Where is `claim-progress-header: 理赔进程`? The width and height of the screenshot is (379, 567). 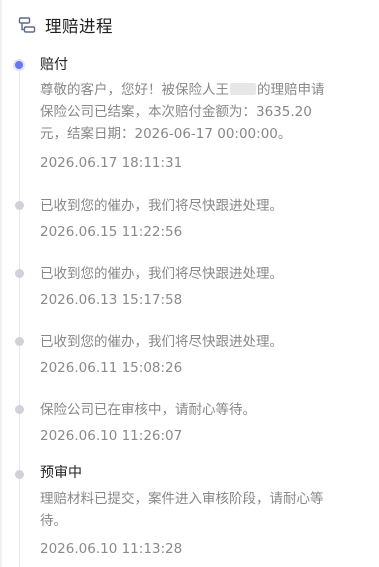 claim-progress-header: 理赔进程 is located at coordinates (65, 25).